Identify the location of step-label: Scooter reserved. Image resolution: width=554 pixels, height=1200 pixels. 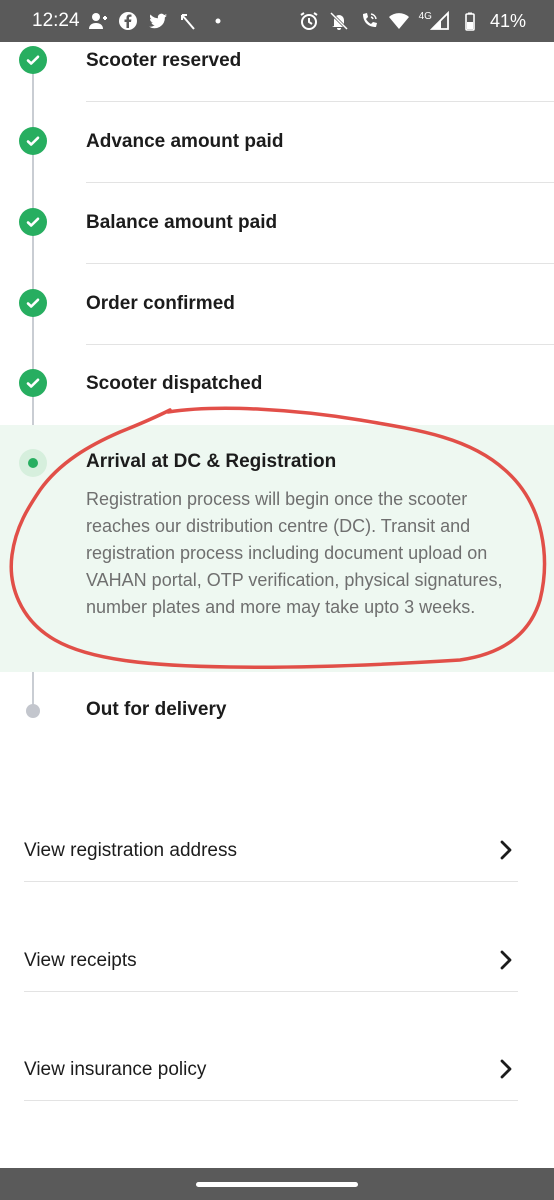
(164, 60).